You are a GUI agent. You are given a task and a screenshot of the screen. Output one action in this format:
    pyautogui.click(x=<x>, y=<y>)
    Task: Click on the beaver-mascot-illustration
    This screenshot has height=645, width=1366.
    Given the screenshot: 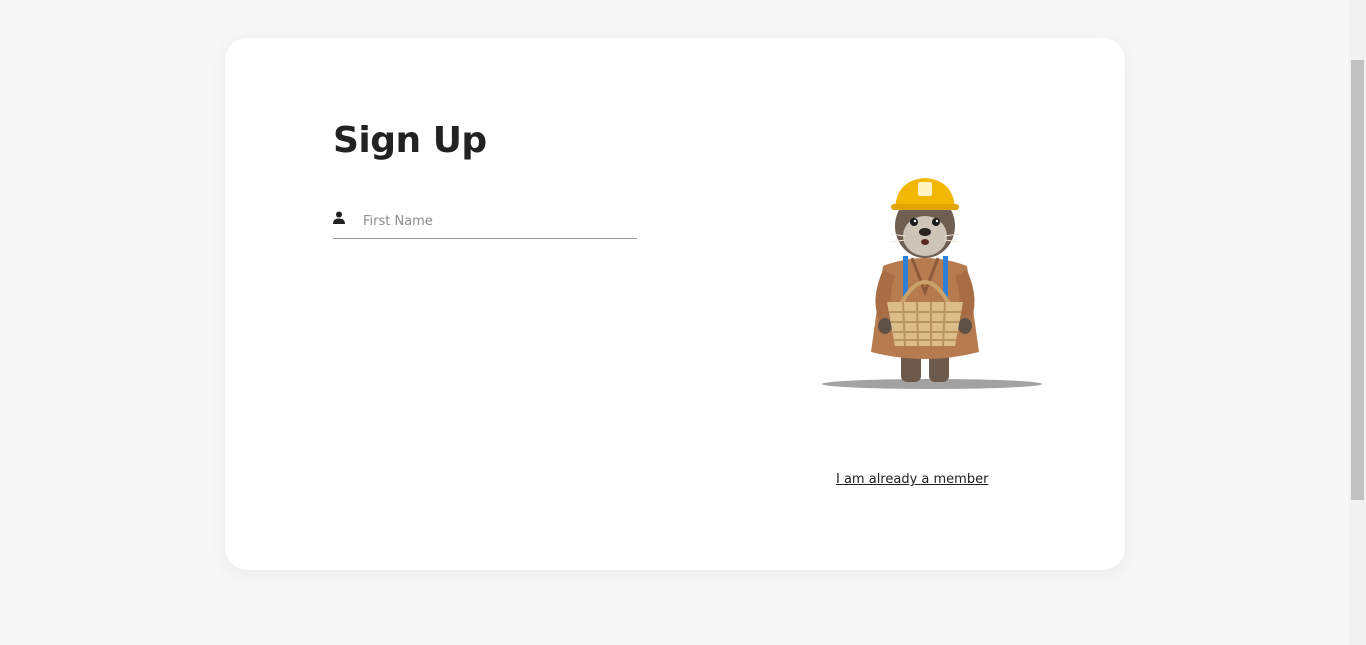 What is the action you would take?
    pyautogui.click(x=932, y=283)
    